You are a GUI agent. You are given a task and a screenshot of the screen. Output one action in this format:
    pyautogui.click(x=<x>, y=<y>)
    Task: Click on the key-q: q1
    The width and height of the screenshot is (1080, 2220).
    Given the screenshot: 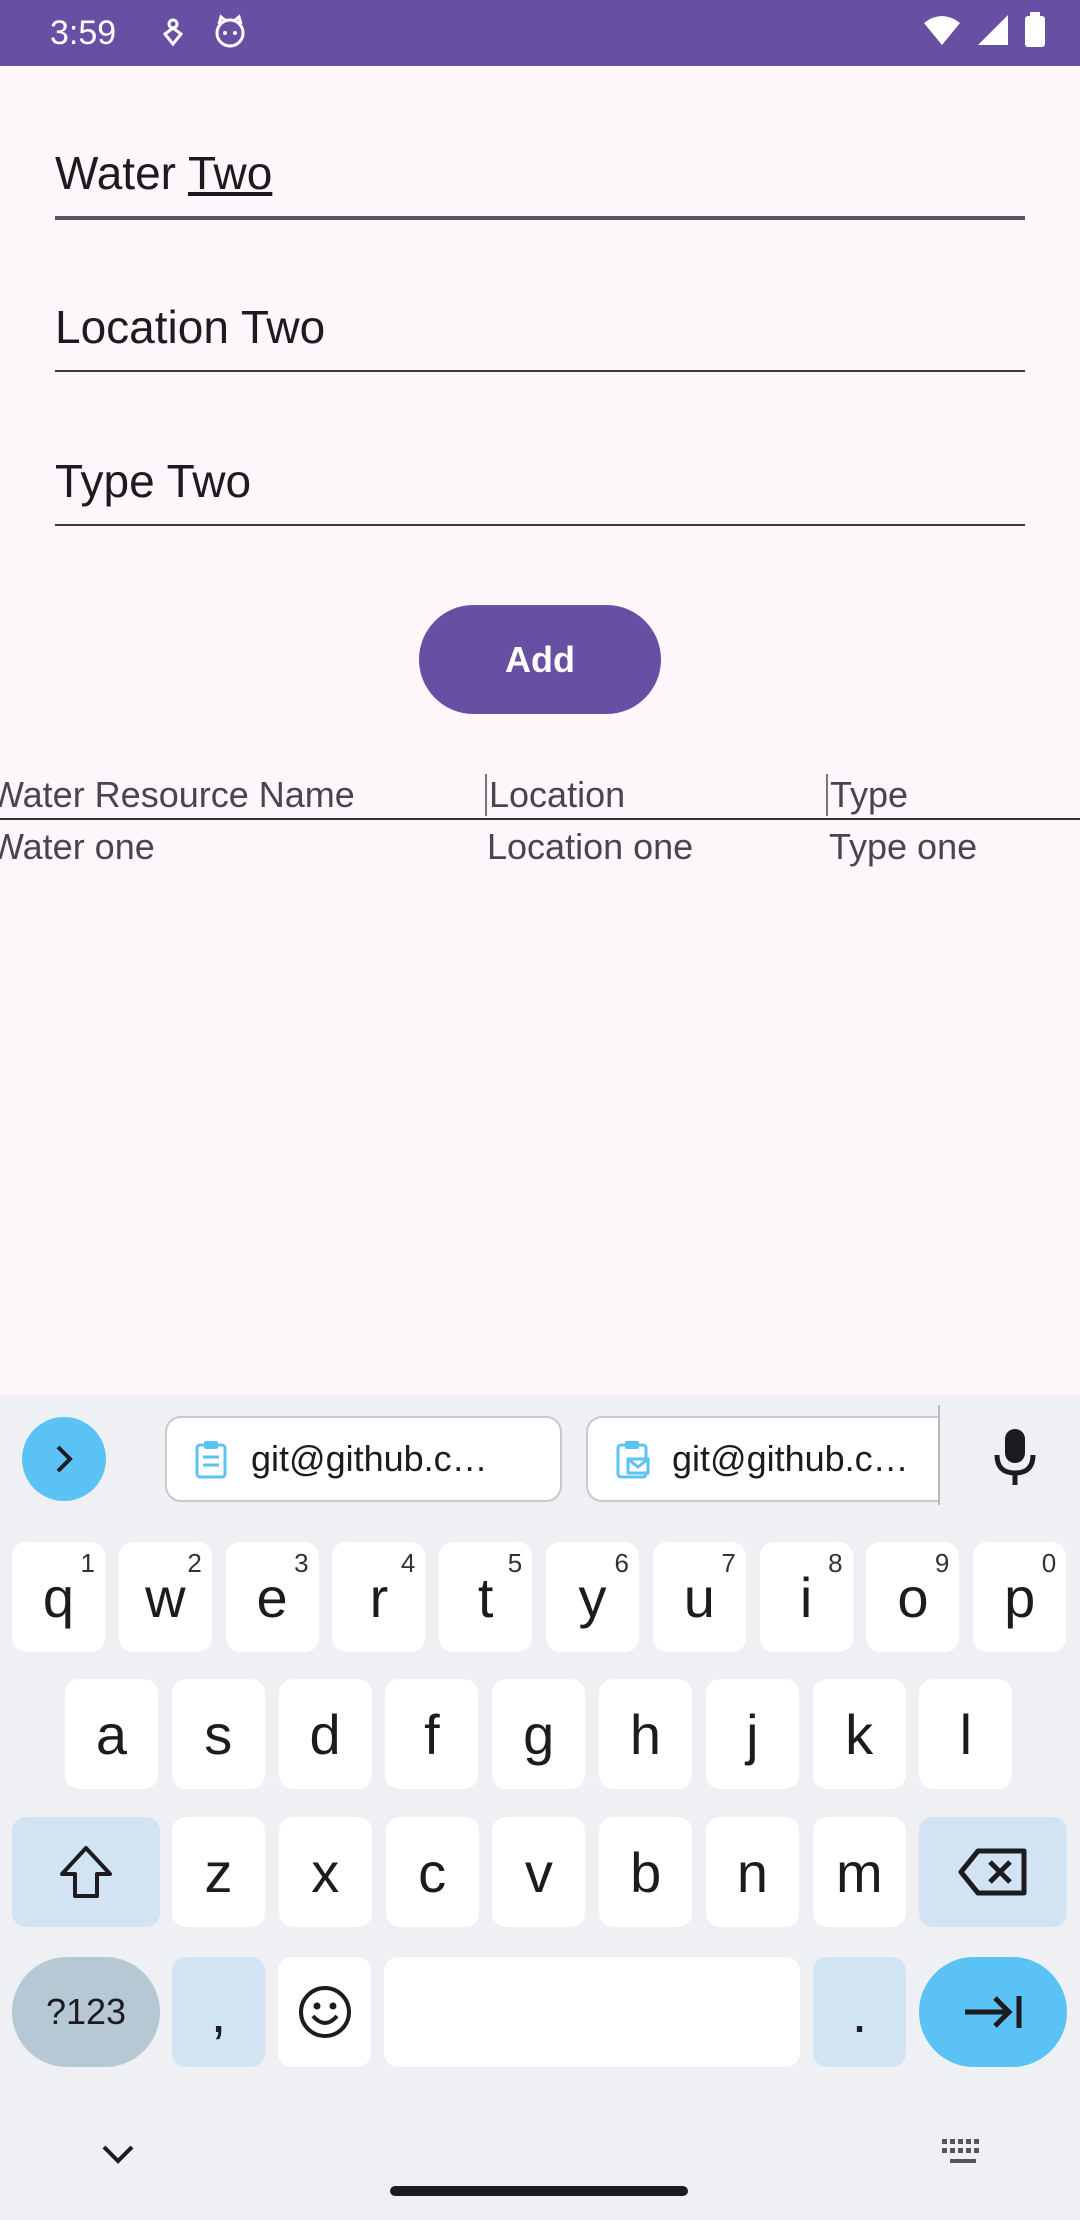 What is the action you would take?
    pyautogui.click(x=58, y=1597)
    